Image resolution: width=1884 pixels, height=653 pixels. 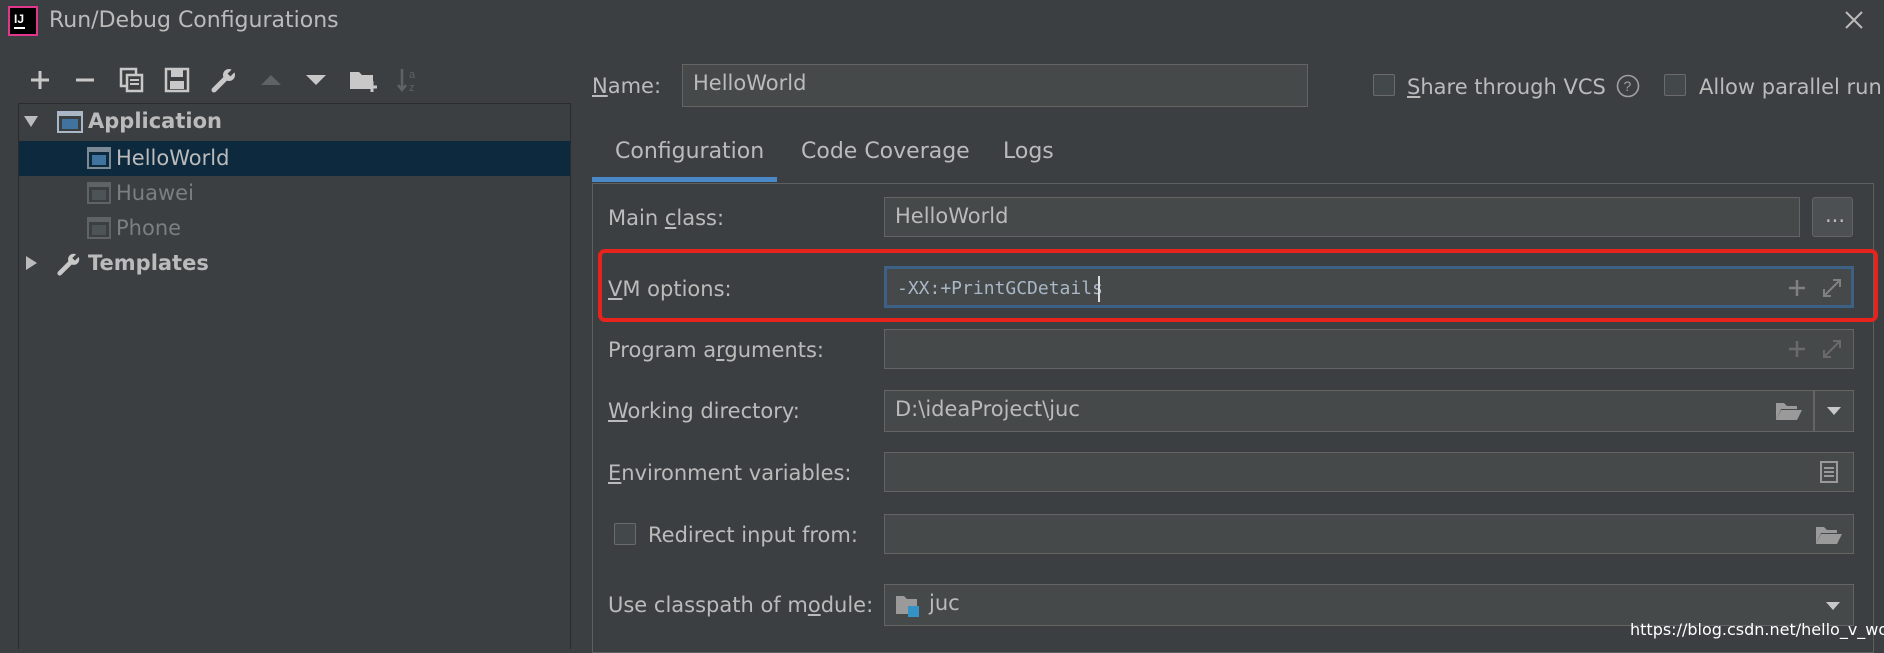 What do you see at coordinates (1513, 87) in the screenshot?
I see `share-vcs-rest: hare through VCS` at bounding box center [1513, 87].